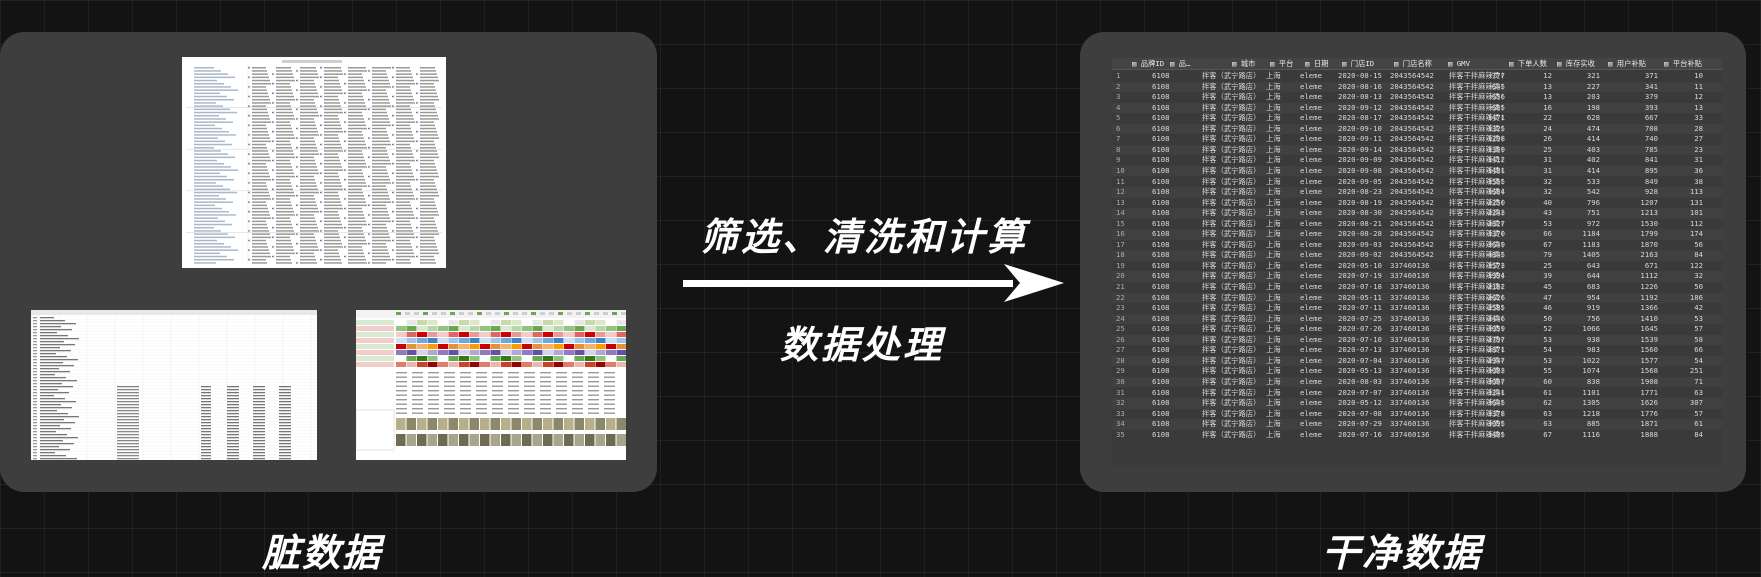 The image size is (1761, 577). I want to click on table-cell: 1207, so click(1649, 202).